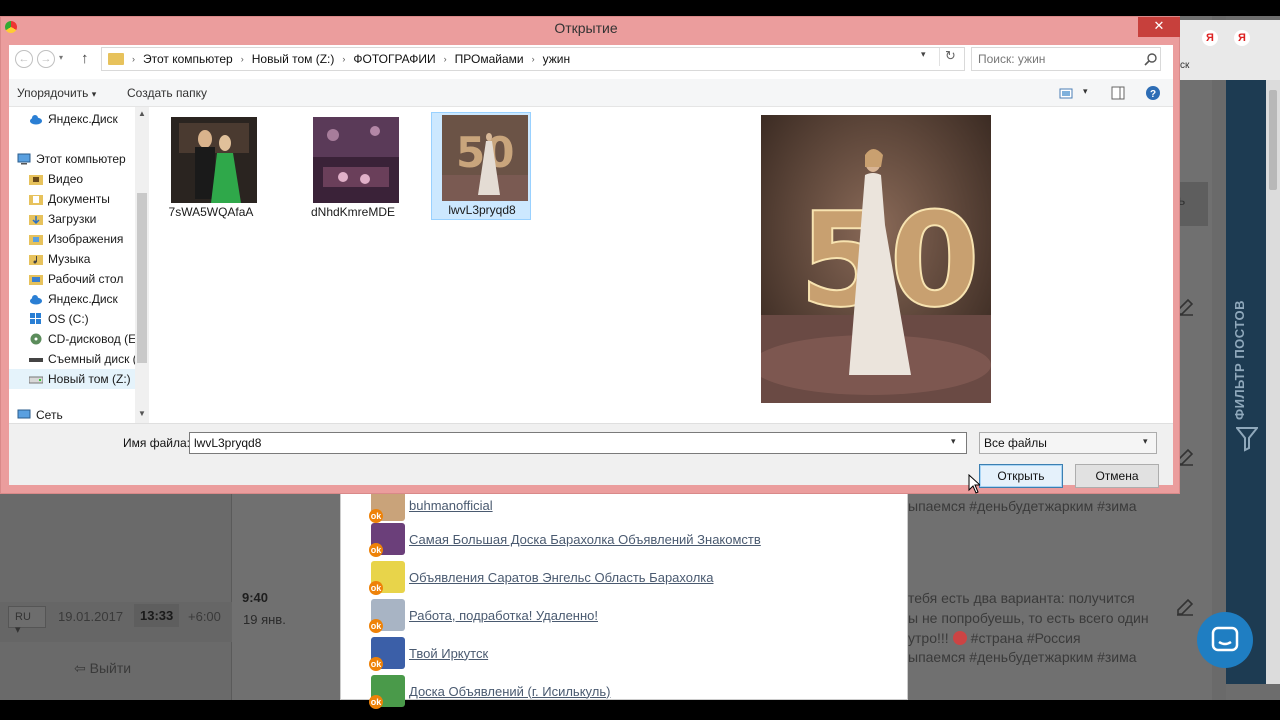 The image size is (1280, 720). What do you see at coordinates (75, 359) in the screenshot?
I see `nav-item-removable: Съемный диск (` at bounding box center [75, 359].